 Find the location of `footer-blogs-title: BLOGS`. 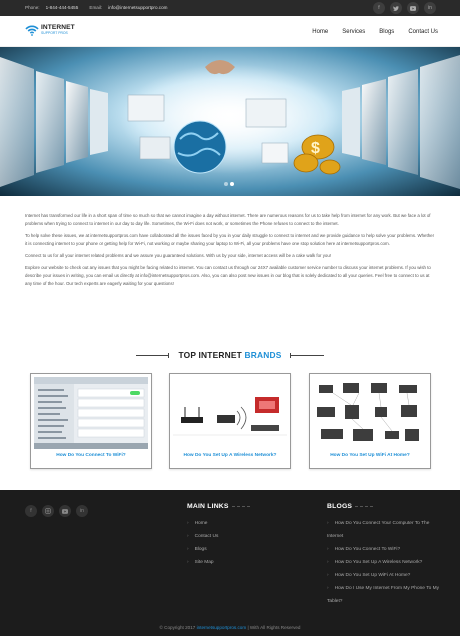

footer-blogs-title: BLOGS is located at coordinates (340, 506).